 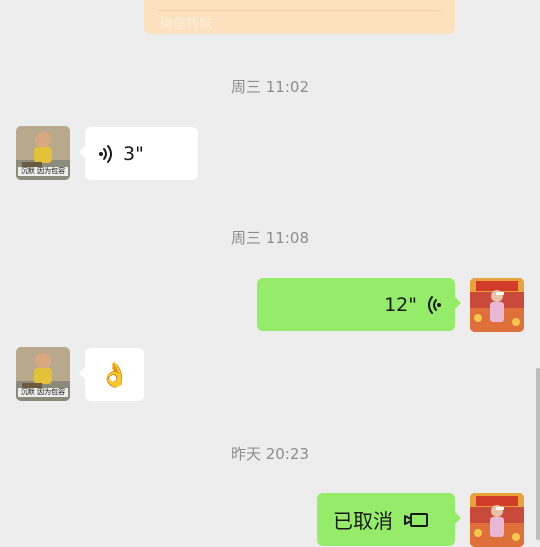 I want to click on video-call-icon, so click(x=416, y=520).